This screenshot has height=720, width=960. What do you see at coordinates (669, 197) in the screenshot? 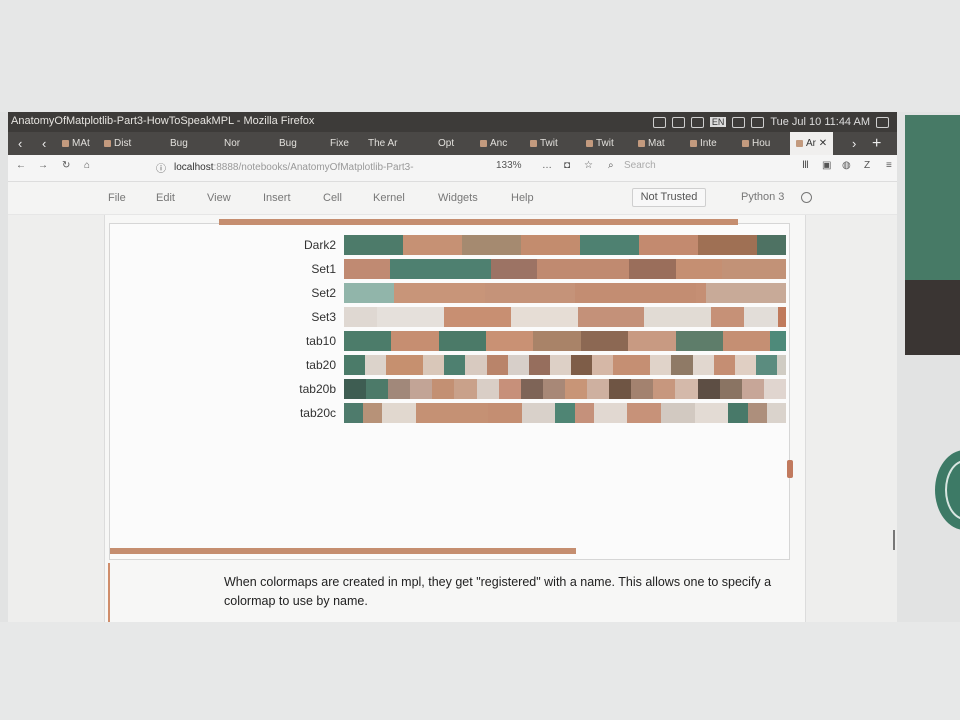
I see `not-trusted-badge: Not Trusted` at bounding box center [669, 197].